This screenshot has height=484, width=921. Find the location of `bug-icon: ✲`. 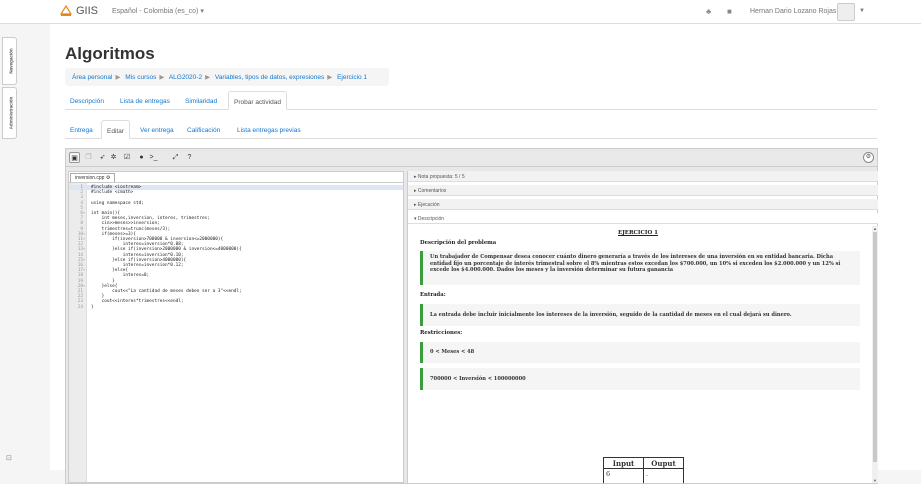

bug-icon: ✲ is located at coordinates (113, 157).